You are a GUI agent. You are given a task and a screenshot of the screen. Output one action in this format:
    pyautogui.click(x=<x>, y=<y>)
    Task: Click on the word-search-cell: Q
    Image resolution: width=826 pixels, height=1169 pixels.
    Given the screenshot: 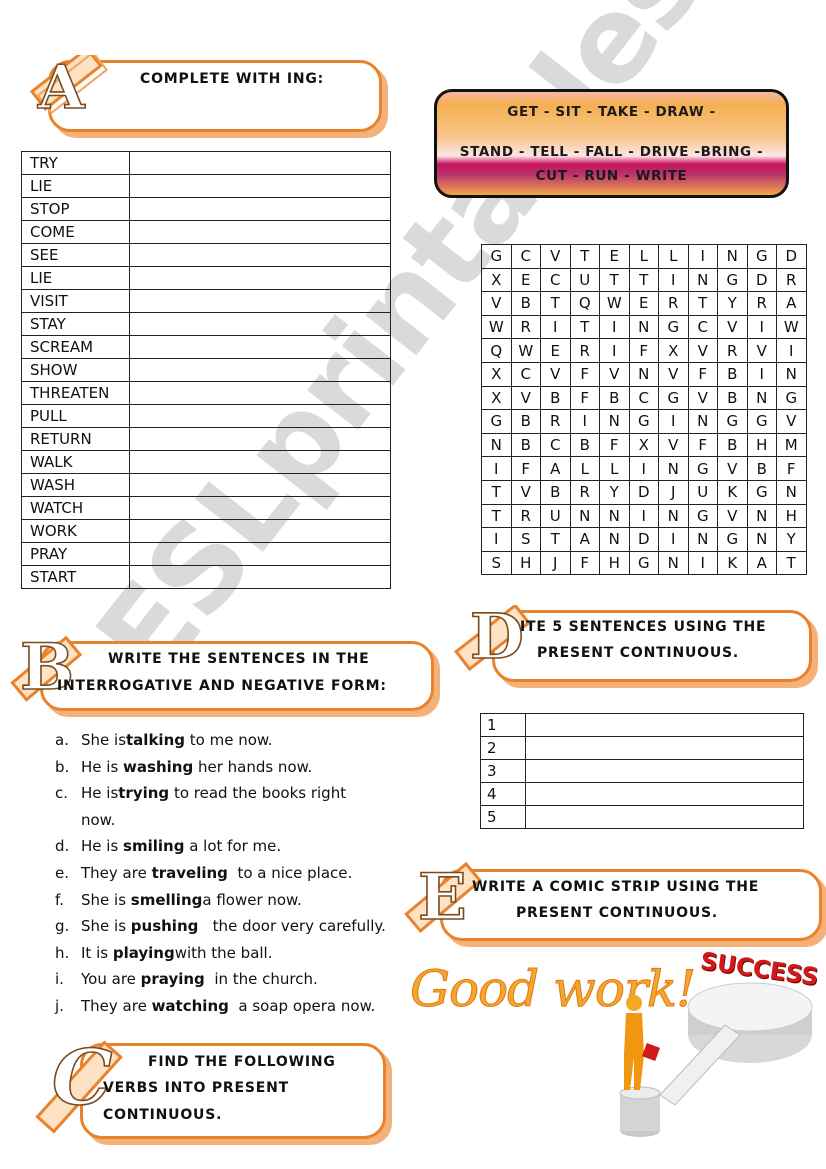 What is the action you would take?
    pyautogui.click(x=496, y=350)
    